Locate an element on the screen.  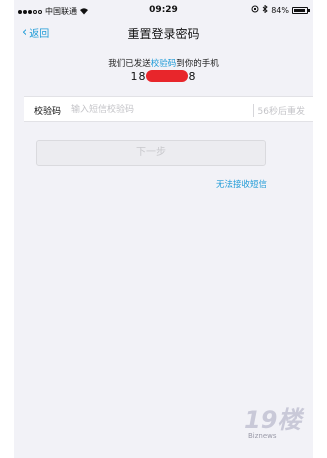
verification-code-row: 校验码 56秒后重发 is located at coordinates (168, 109).